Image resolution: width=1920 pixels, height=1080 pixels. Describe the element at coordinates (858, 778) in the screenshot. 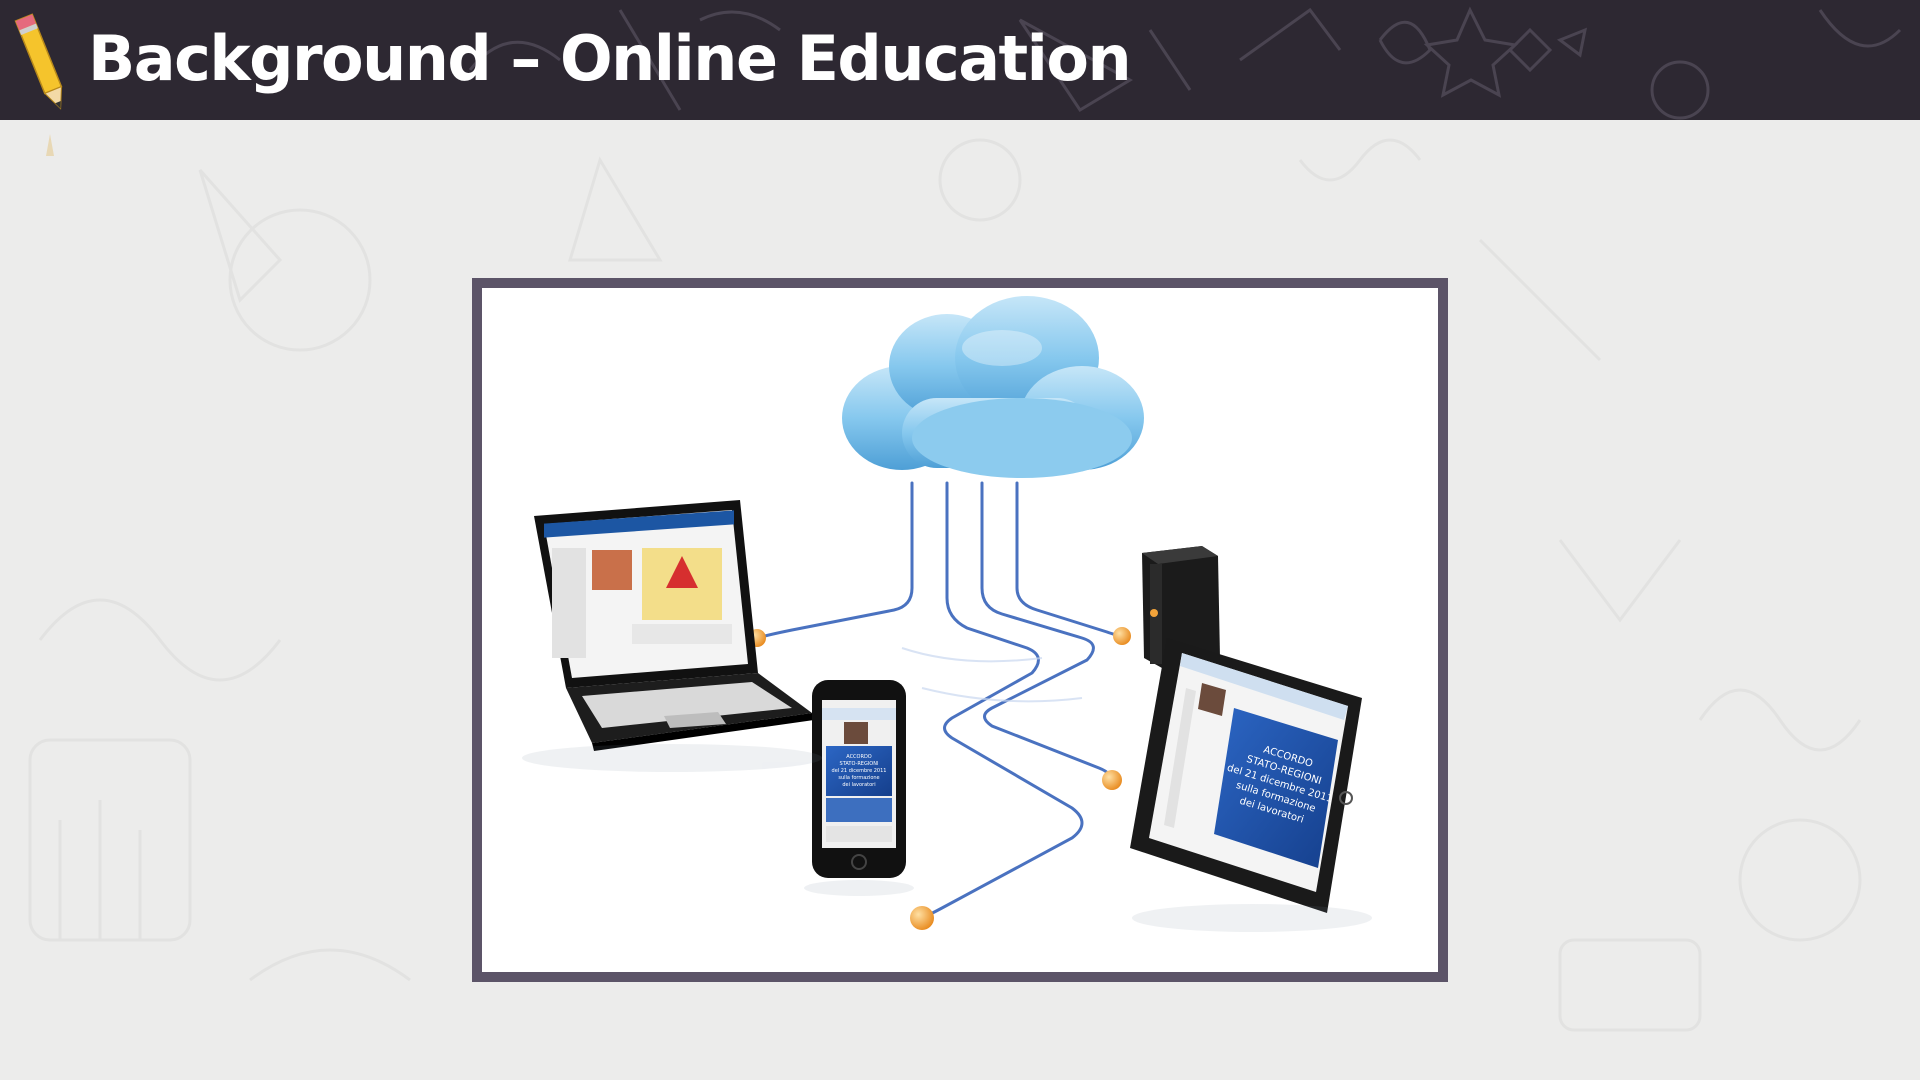

I see `phone-line: sulla formazione` at that location.